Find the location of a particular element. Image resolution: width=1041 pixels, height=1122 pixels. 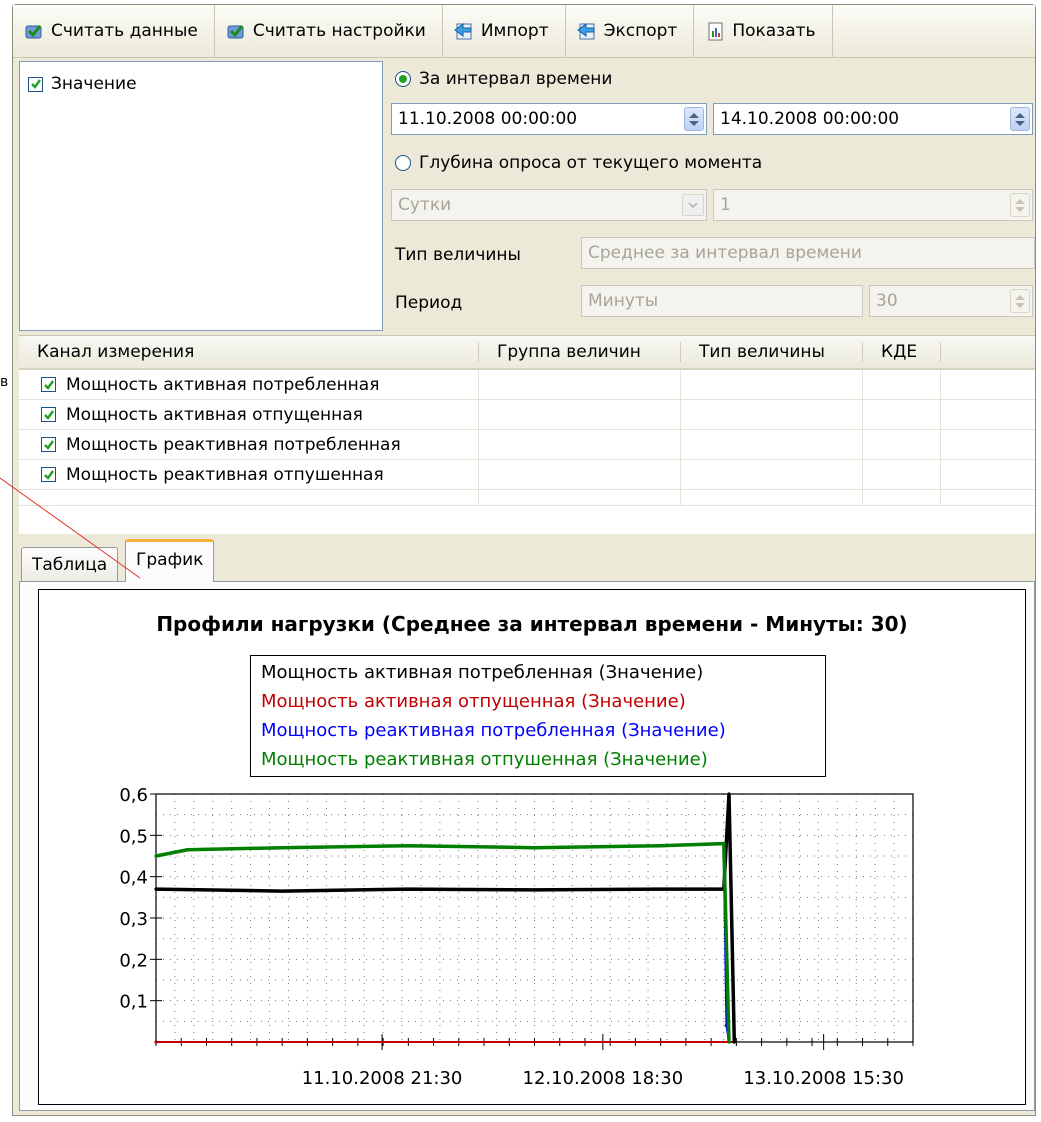

depth-unit-select: Сутки is located at coordinates (549, 205).